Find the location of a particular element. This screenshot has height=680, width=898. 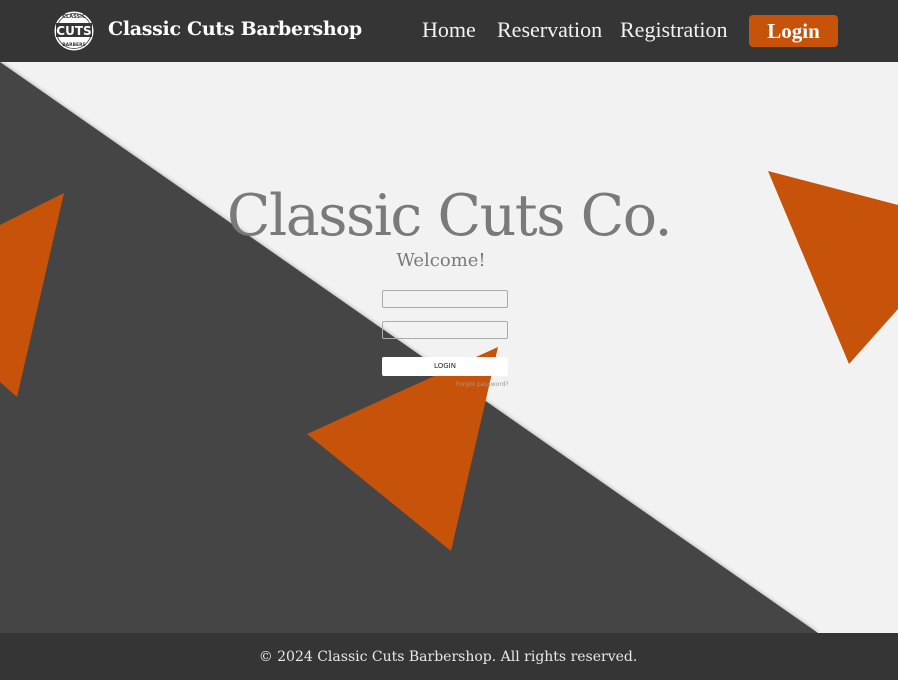

nav-login-button: Login is located at coordinates (793, 31).